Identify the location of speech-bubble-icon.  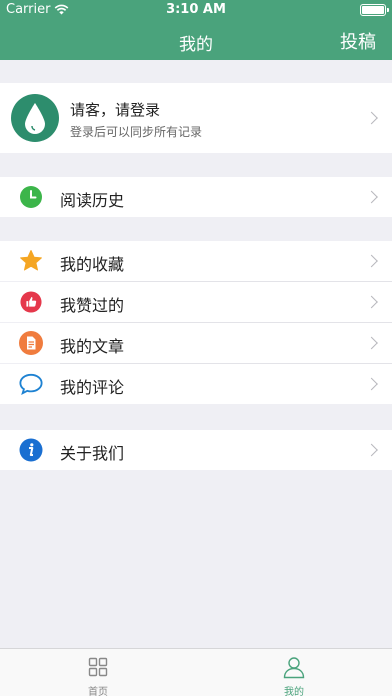
(31, 384).